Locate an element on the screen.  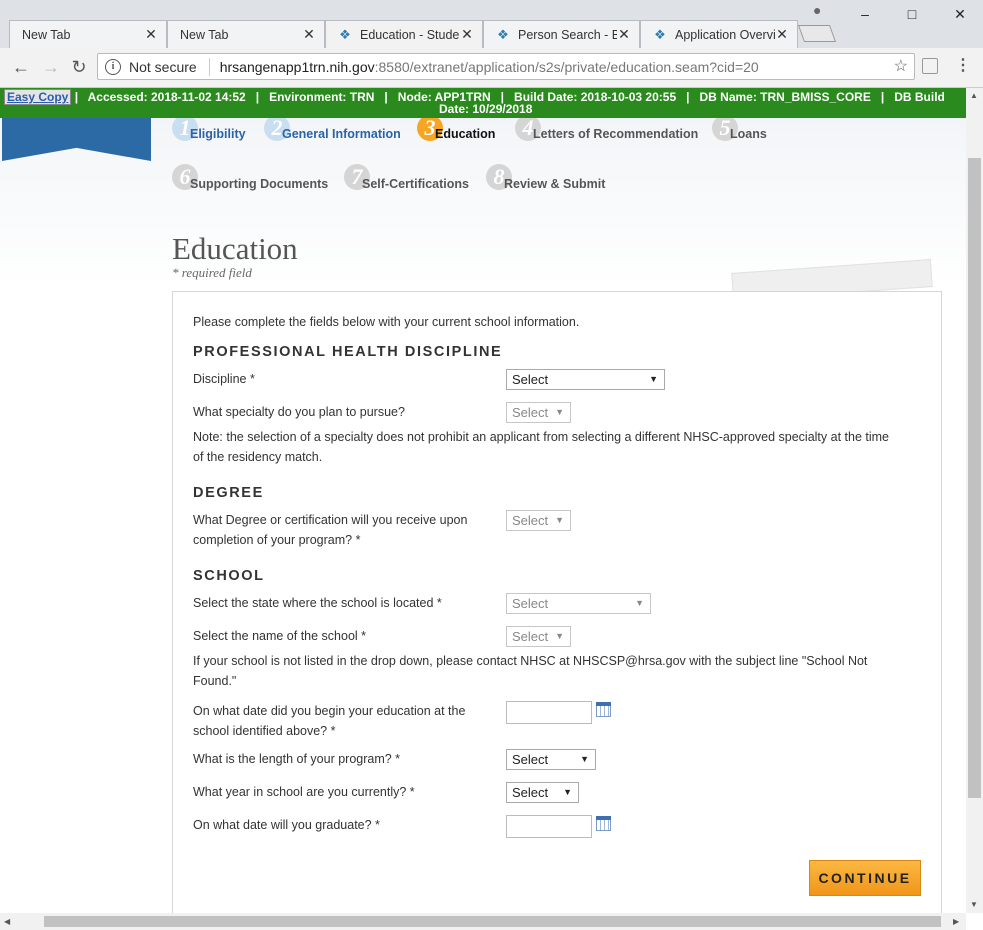
specialty-select-value: Select is located at coordinates (530, 412).